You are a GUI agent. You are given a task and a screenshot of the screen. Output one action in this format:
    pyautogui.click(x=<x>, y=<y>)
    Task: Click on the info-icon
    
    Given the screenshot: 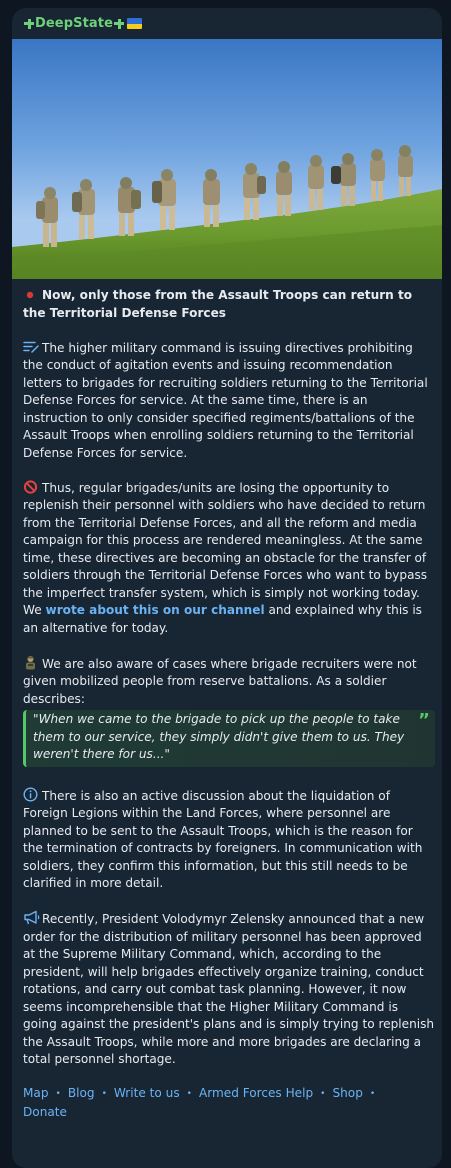 What is the action you would take?
    pyautogui.click(x=30, y=794)
    